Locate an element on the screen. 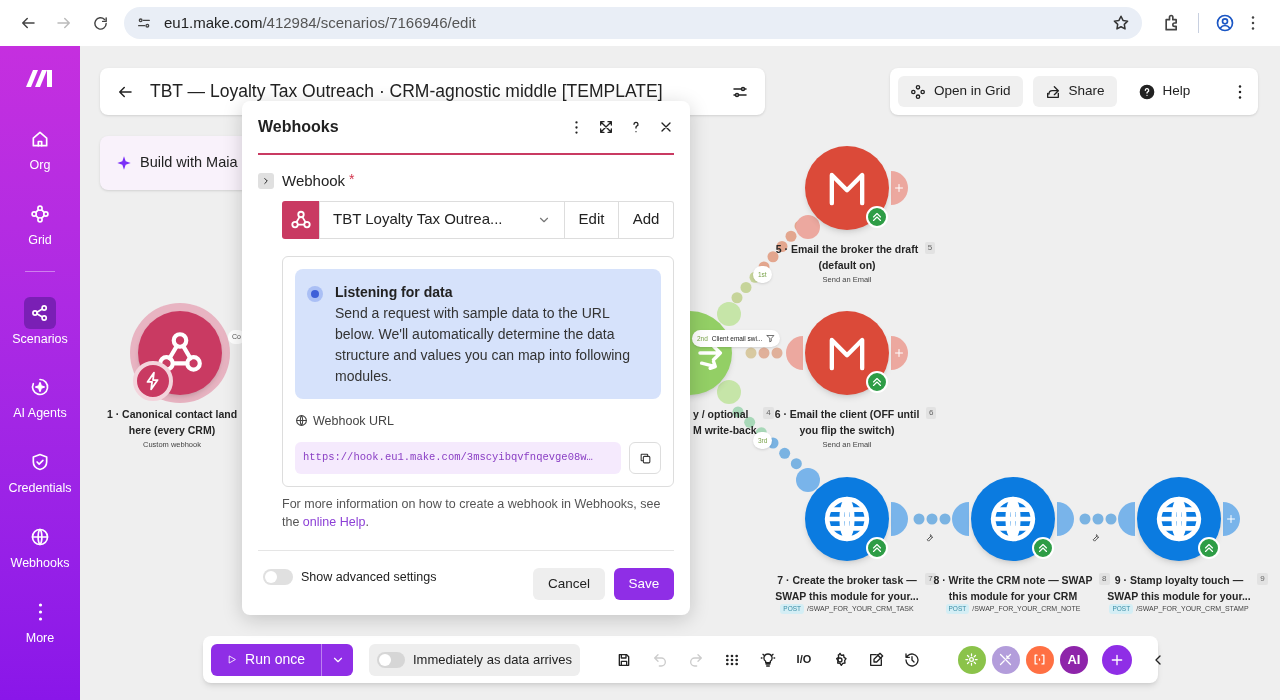 This screenshot has width=1280, height=700. io-button: I/O is located at coordinates (803, 659).